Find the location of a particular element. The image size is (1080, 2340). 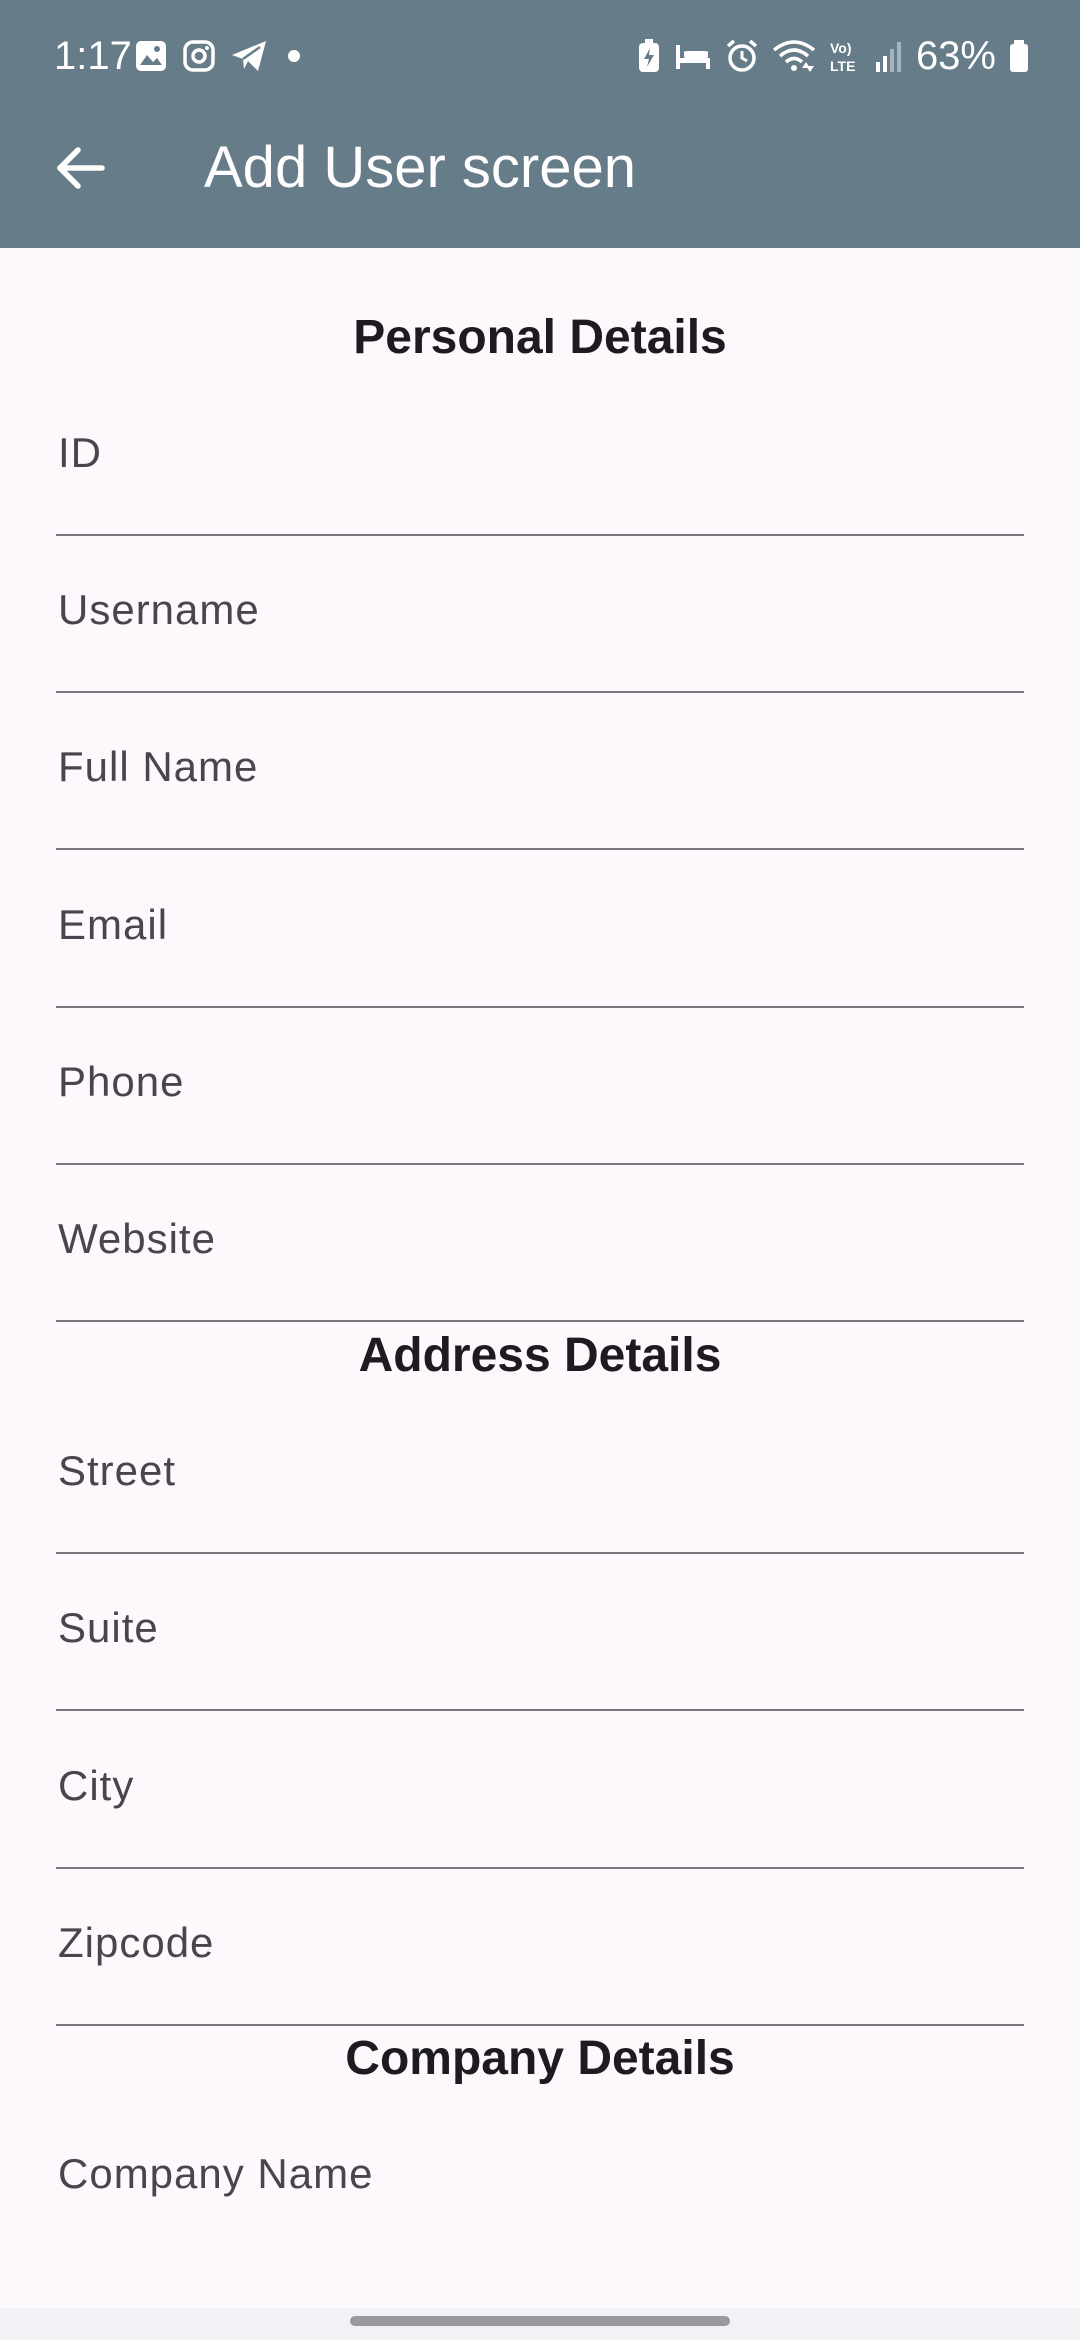

street-field-label: Street is located at coordinates (117, 1470).